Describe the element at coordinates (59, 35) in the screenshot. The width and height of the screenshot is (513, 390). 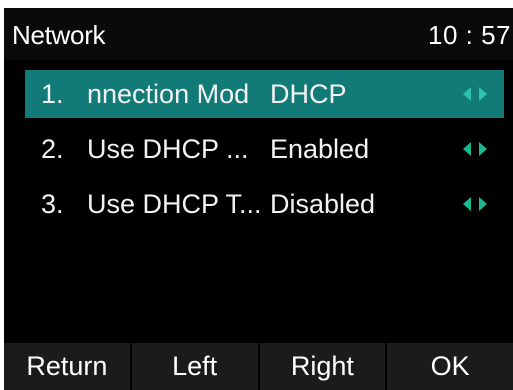
I see `page-title: Network` at that location.